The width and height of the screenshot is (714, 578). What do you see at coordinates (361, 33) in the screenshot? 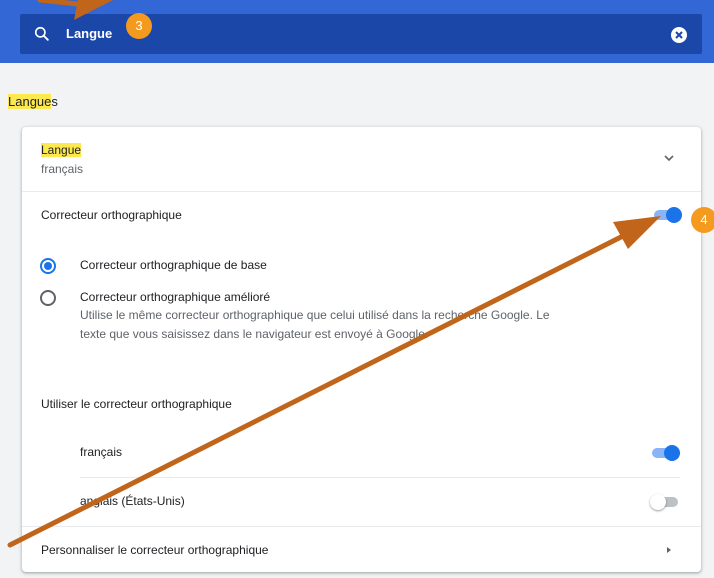
I see `search-box: Langue 3` at bounding box center [361, 33].